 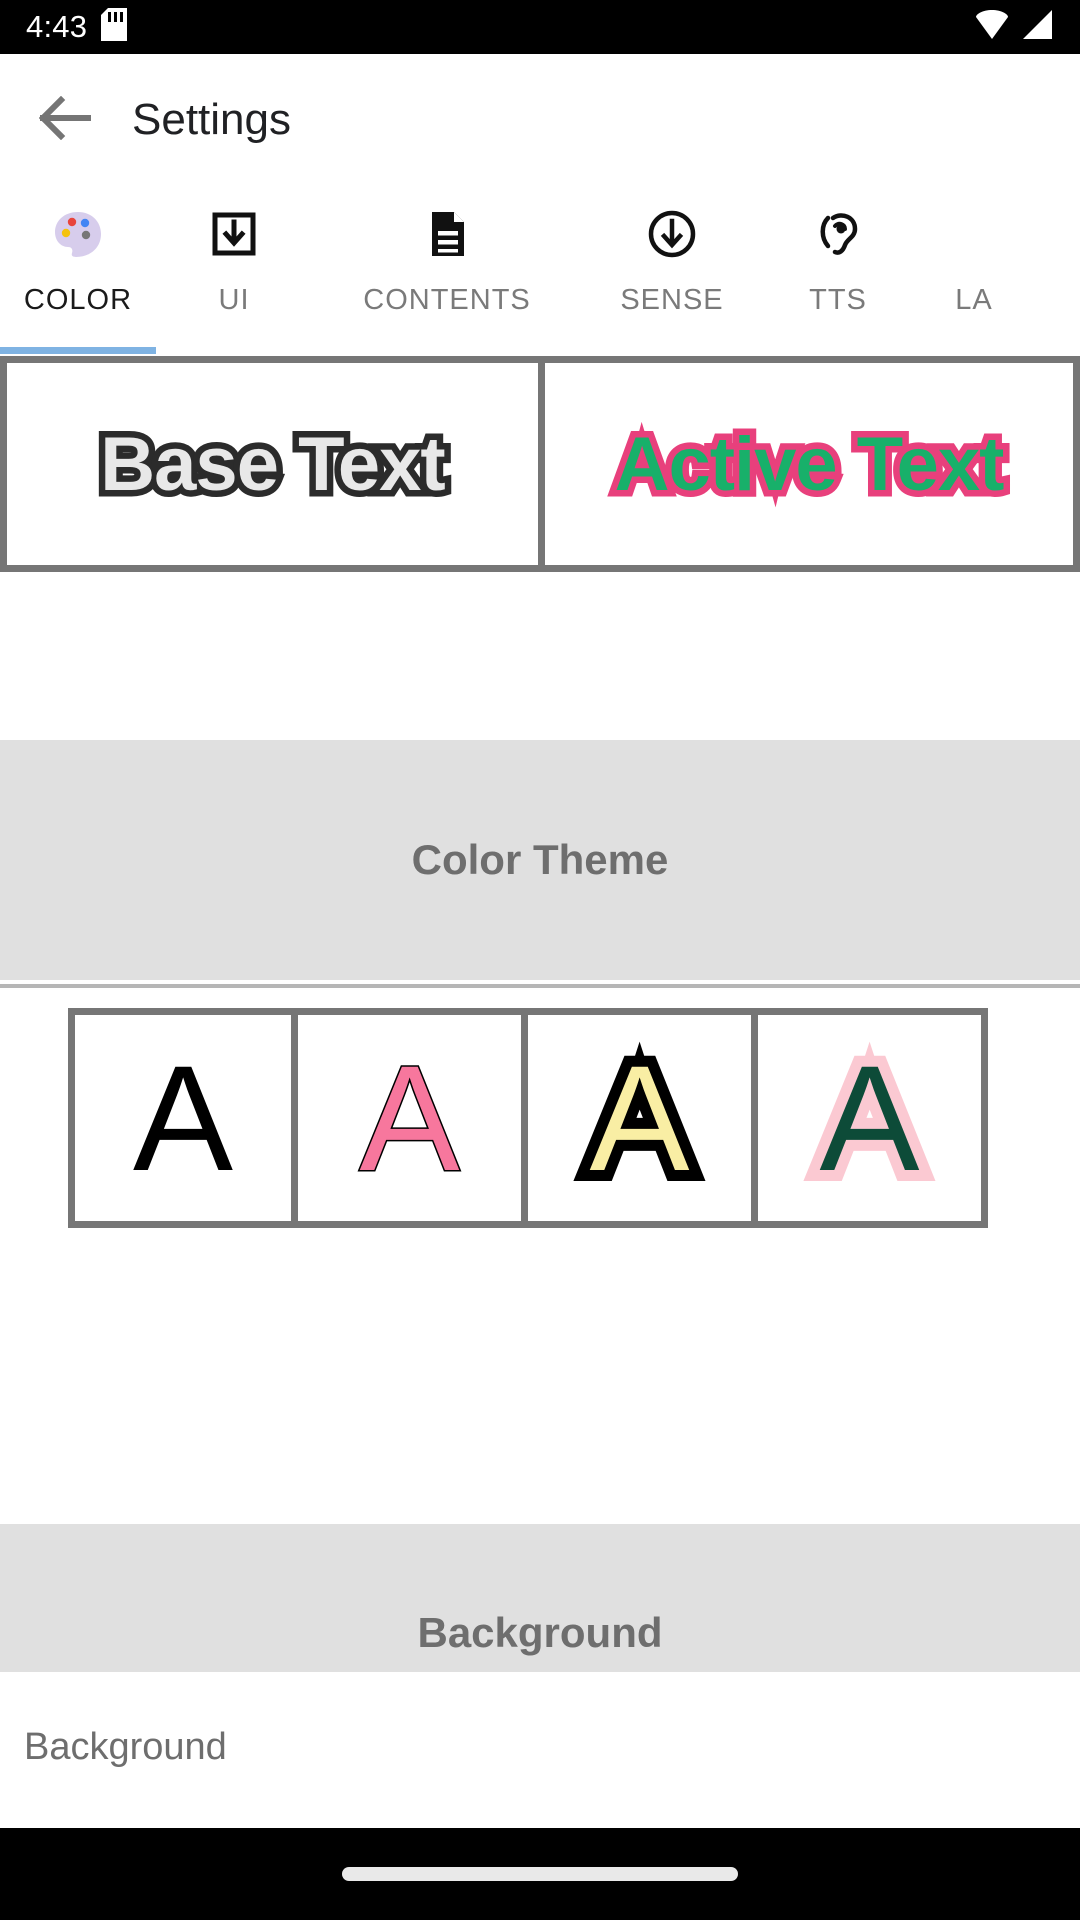 I want to click on color-theme-swatch-row: A A A A, so click(x=528, y=1118).